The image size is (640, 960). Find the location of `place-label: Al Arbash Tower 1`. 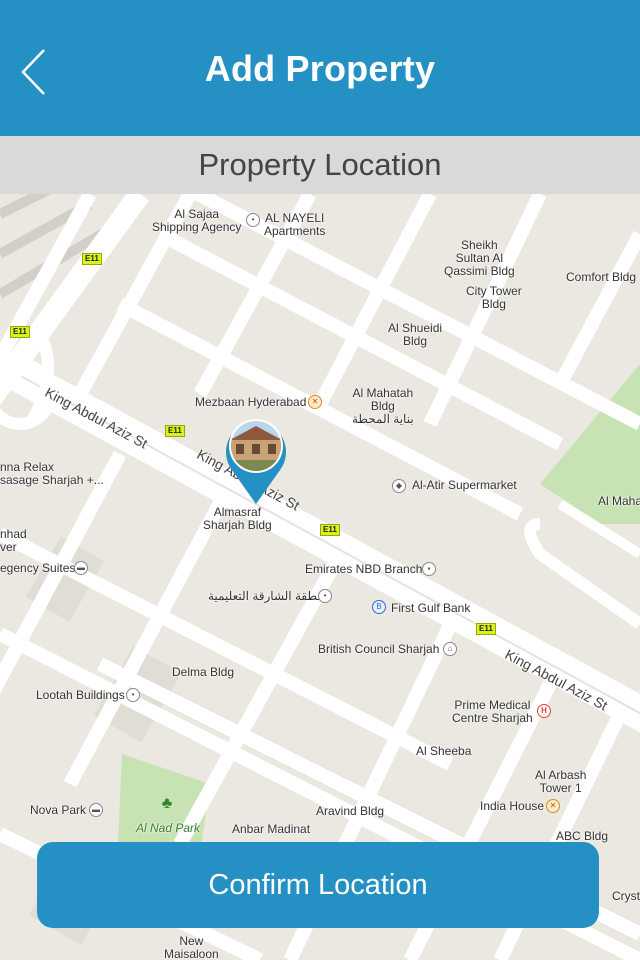

place-label: Al Arbash Tower 1 is located at coordinates (561, 781).